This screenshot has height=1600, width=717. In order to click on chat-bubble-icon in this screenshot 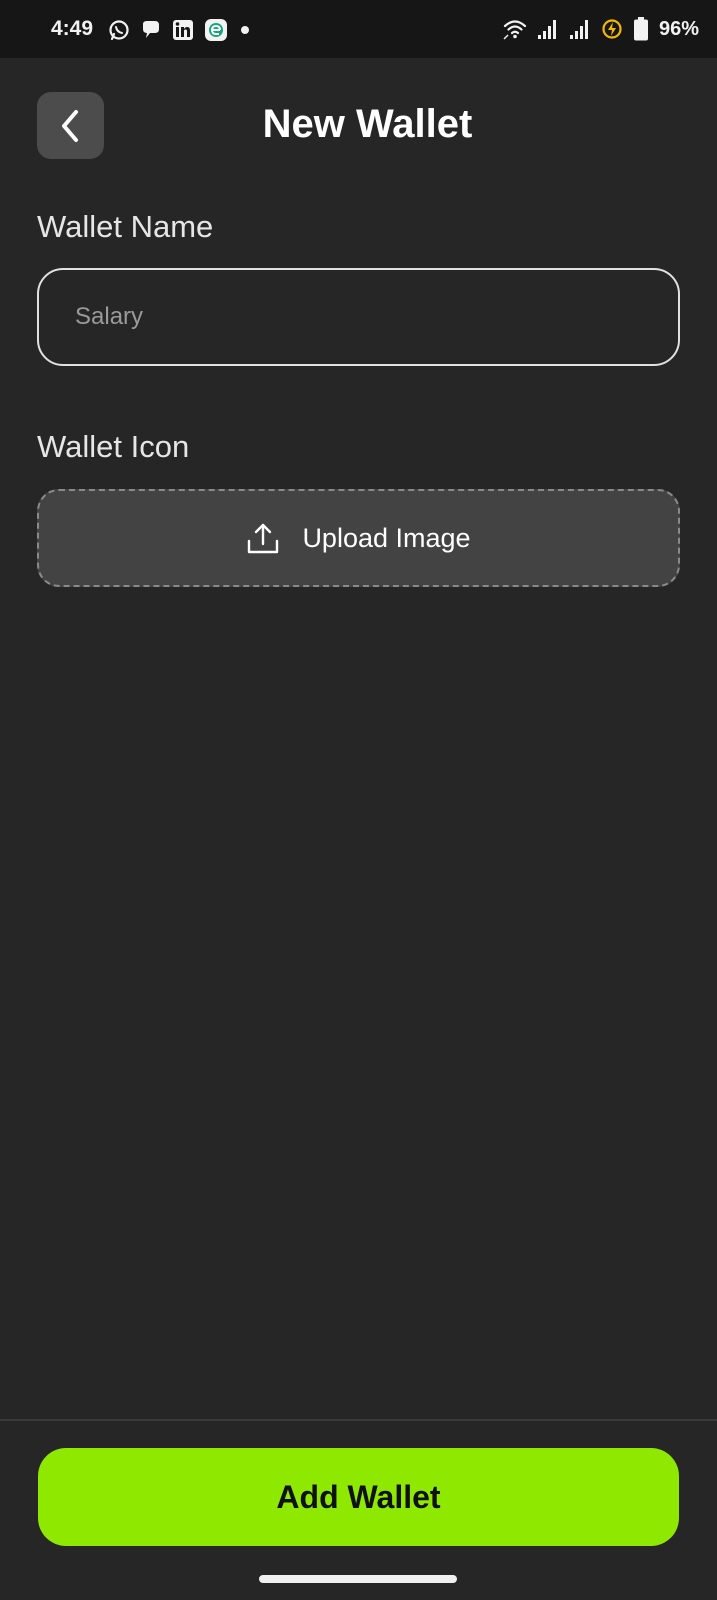, I will do `click(151, 30)`.